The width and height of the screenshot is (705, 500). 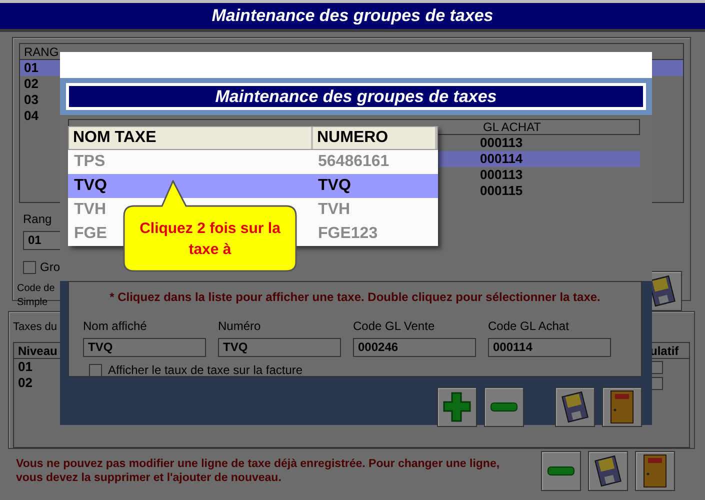 I want to click on checkbox-label: Gro, so click(x=50, y=267).